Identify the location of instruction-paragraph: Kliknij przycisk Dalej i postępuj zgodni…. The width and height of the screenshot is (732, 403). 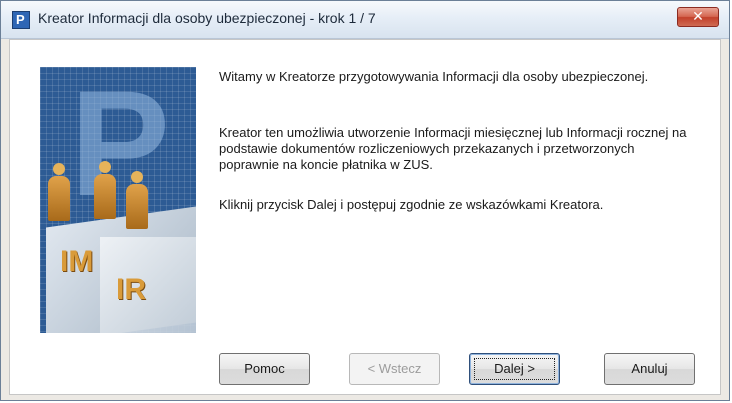
(411, 204).